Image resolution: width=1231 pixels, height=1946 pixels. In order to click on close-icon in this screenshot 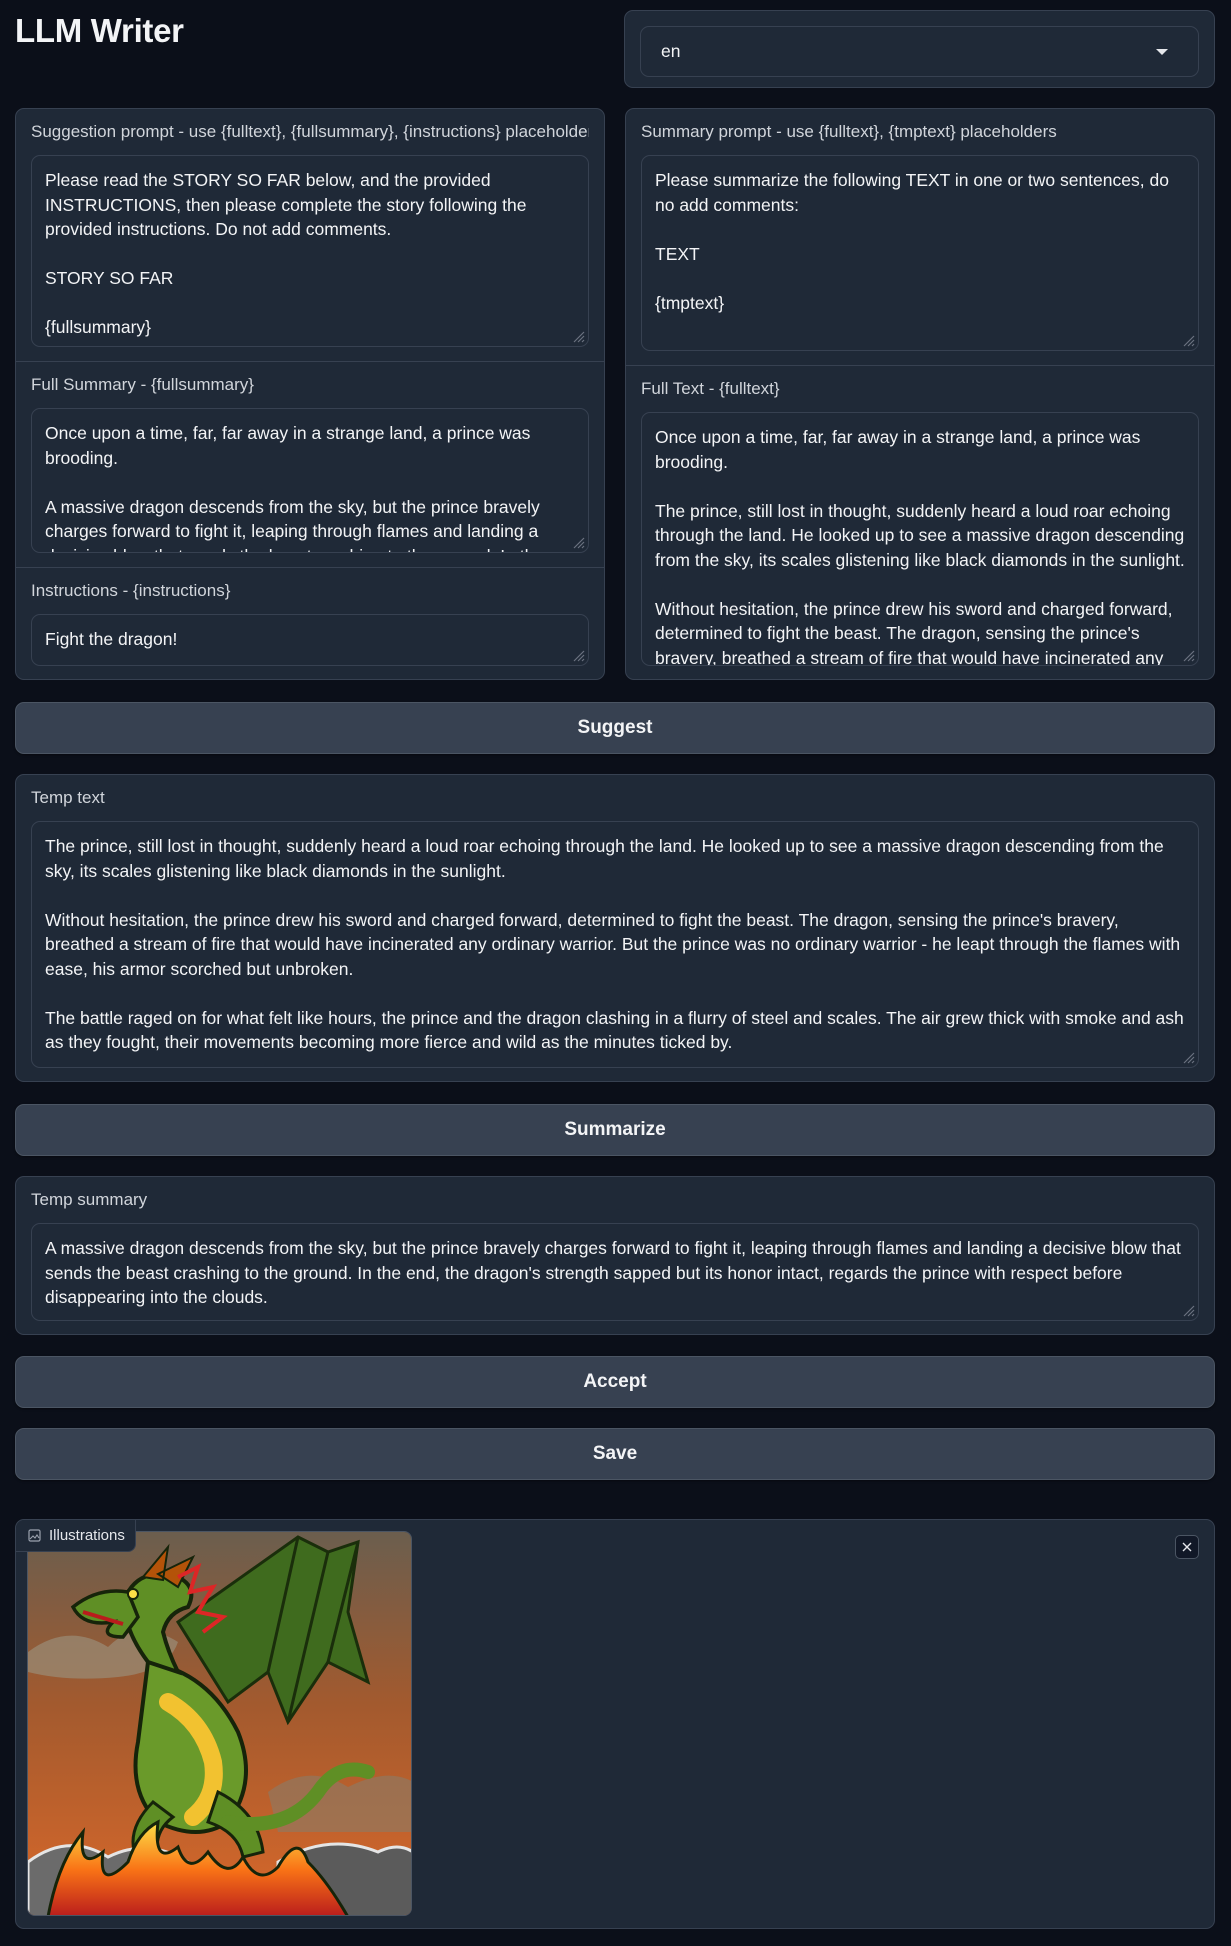, I will do `click(1187, 1547)`.